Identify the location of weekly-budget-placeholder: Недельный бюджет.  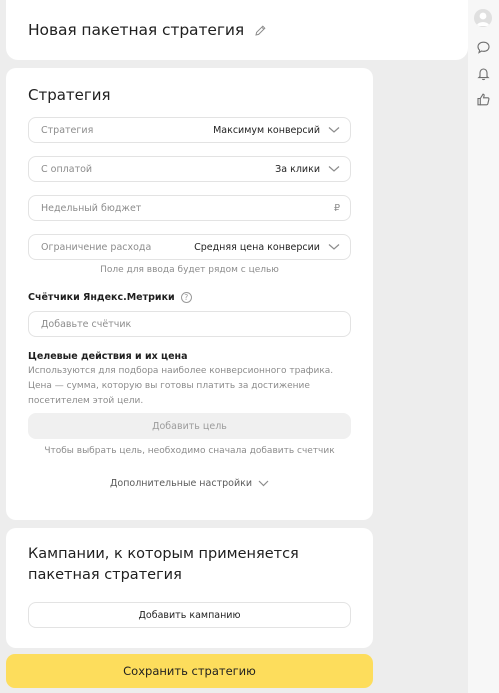
(91, 208).